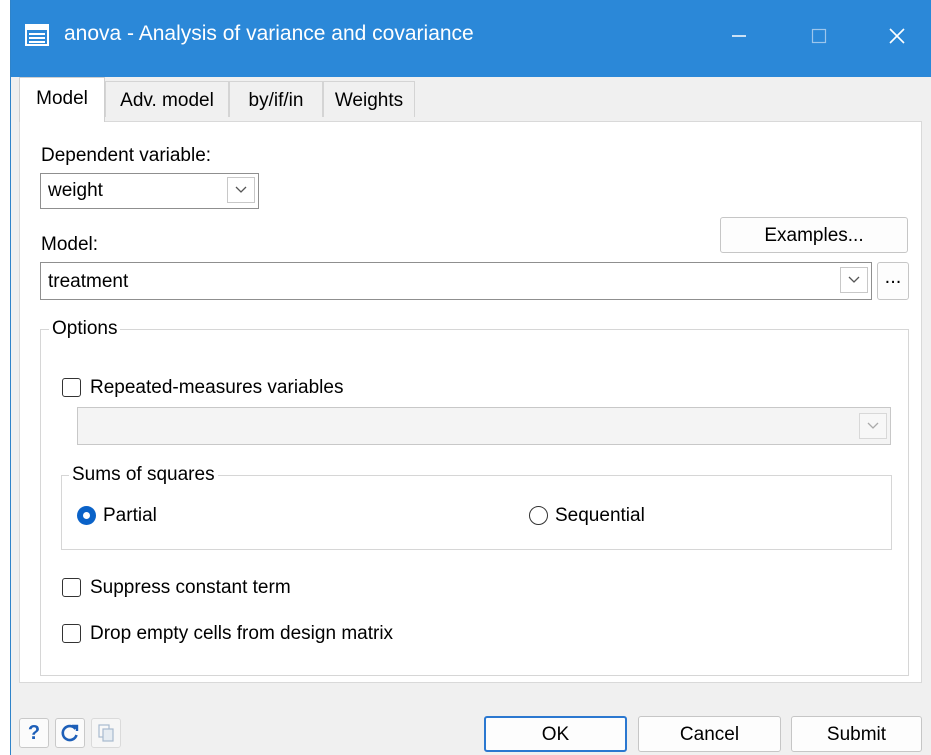  What do you see at coordinates (75, 190) in the screenshot?
I see `dependent-variable-value: weight` at bounding box center [75, 190].